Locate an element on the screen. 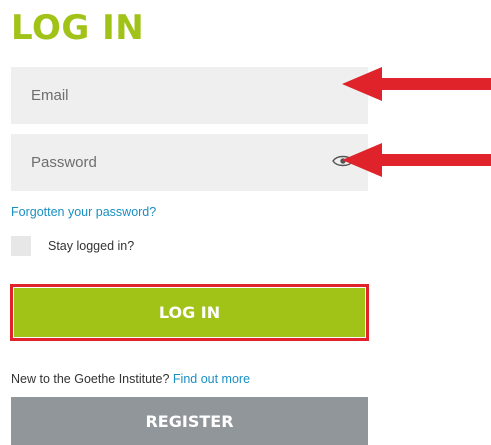  email-input is located at coordinates (189, 95).